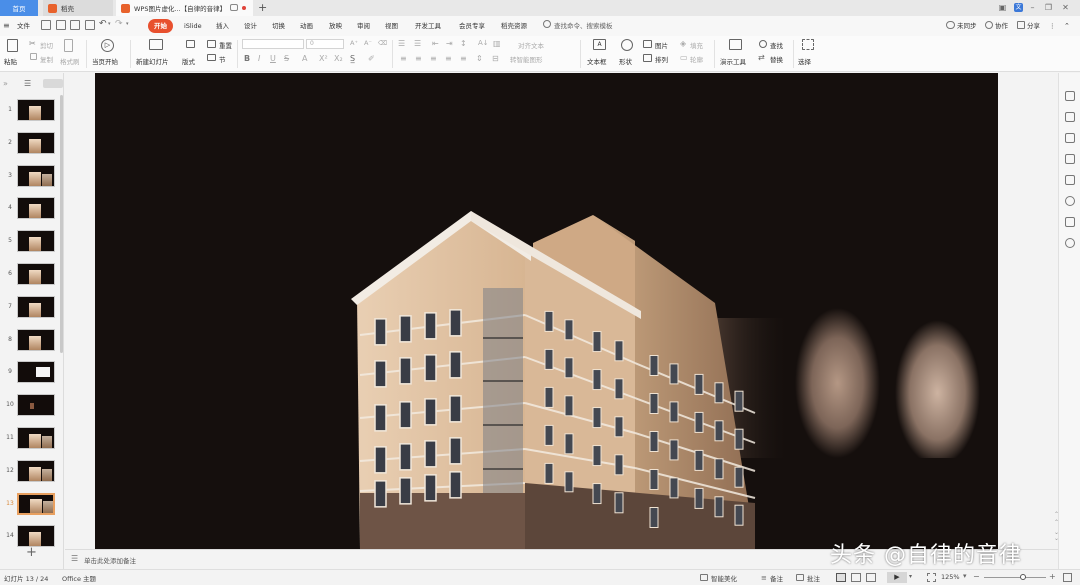 Image resolution: width=1080 pixels, height=585 pixels. Describe the element at coordinates (70, 61) in the screenshot. I see `format-painter-button: 格式刷` at that location.